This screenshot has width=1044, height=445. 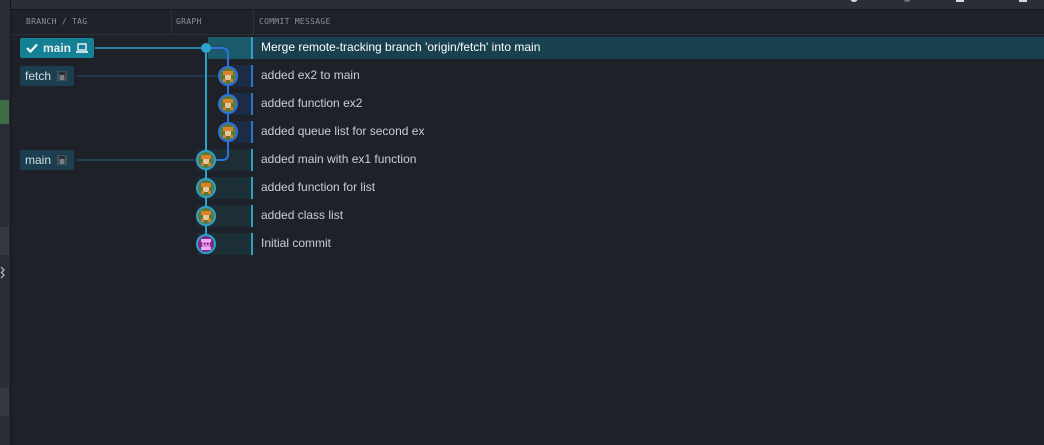 What do you see at coordinates (32, 48) in the screenshot?
I see `check-icon` at bounding box center [32, 48].